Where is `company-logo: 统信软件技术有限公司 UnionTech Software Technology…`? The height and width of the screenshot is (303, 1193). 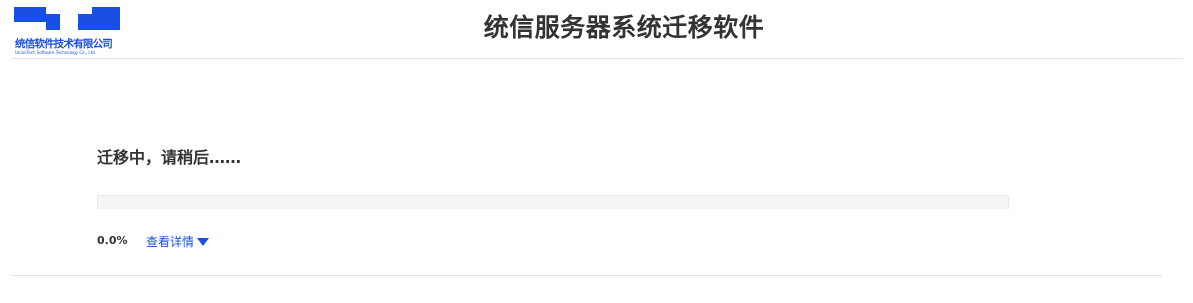 company-logo: 统信软件技术有限公司 UnionTech Software Technology… is located at coordinates (69, 32).